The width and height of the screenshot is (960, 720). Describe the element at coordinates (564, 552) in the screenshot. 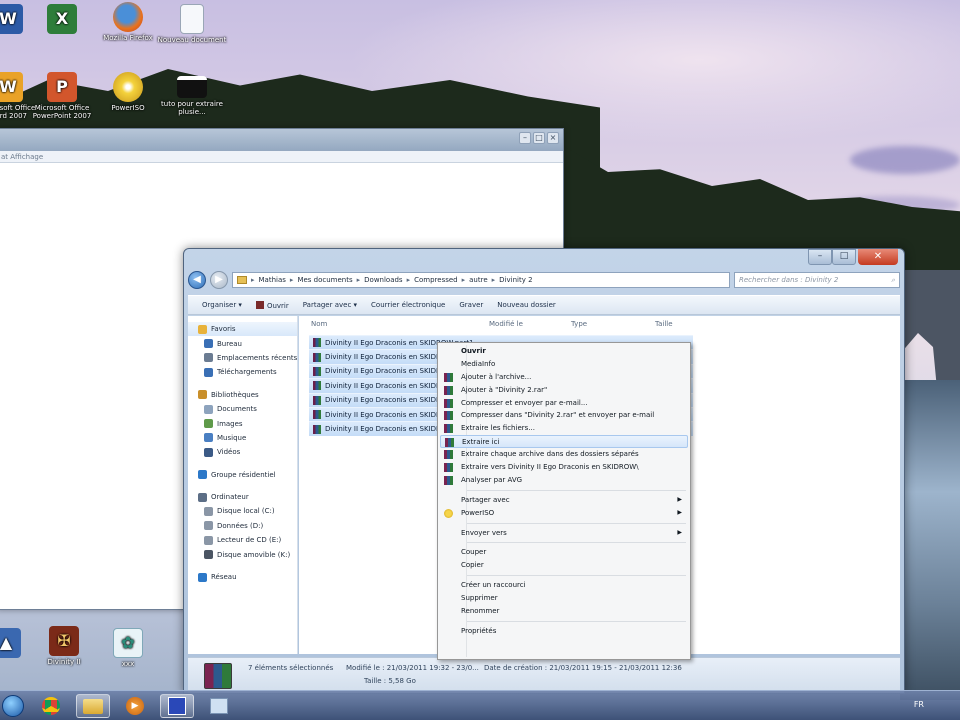

I see `context-menu-item: Couper` at that location.